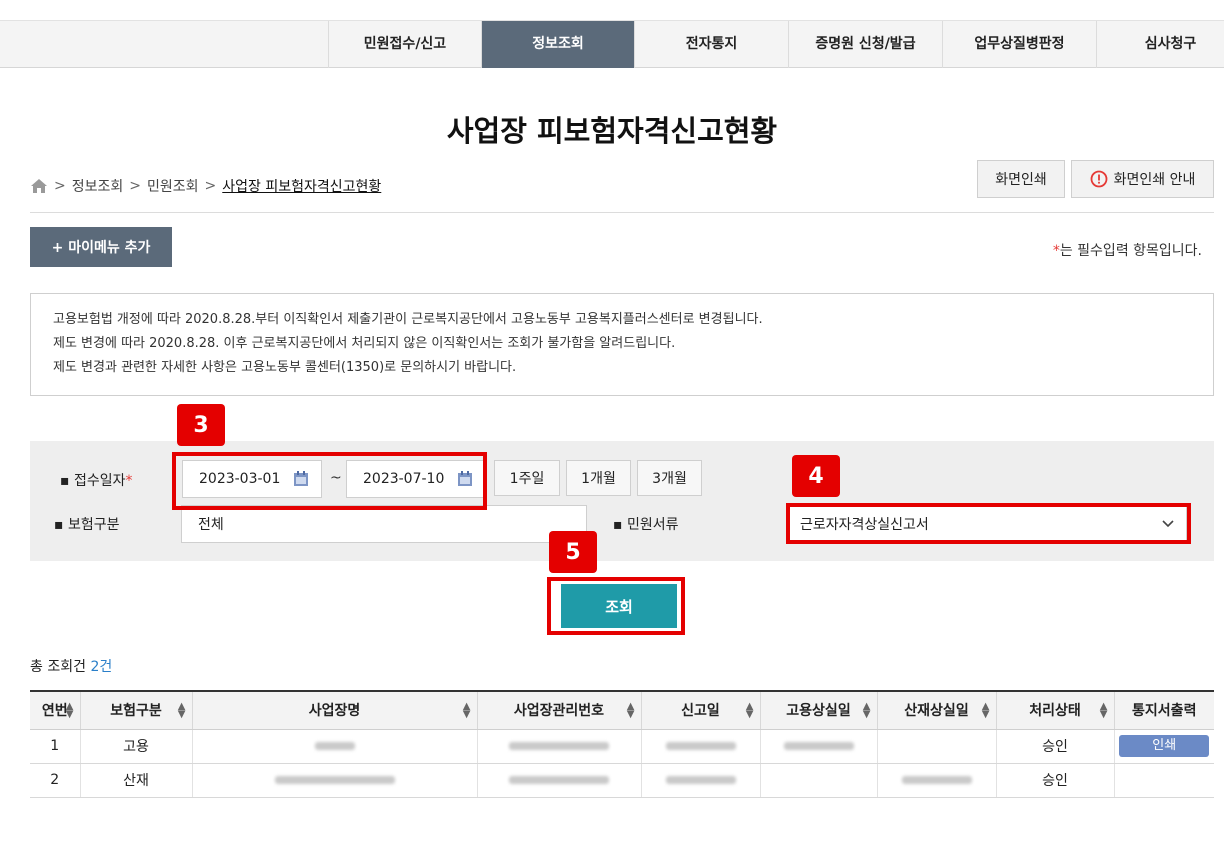 The width and height of the screenshot is (1224, 852). What do you see at coordinates (201, 425) in the screenshot?
I see `annotation-badge-3: 3` at bounding box center [201, 425].